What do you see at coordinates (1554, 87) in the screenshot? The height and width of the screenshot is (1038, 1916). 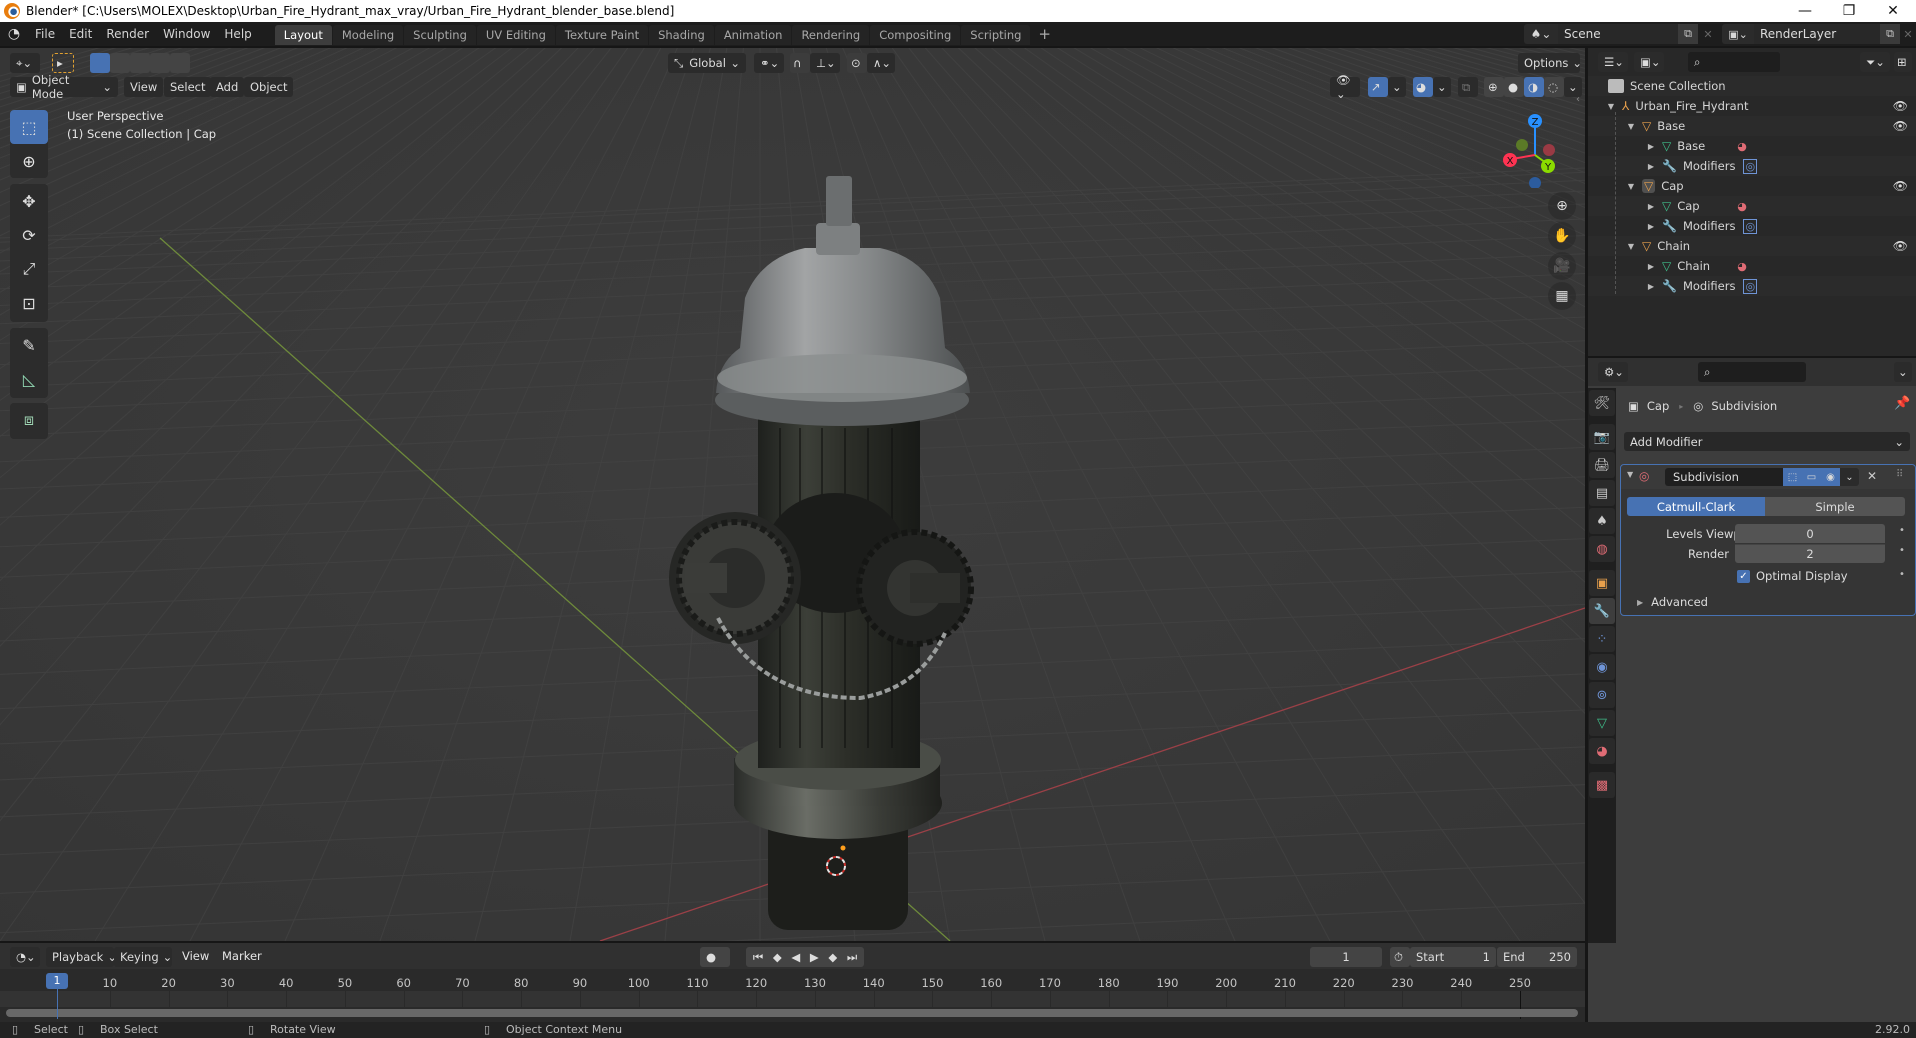 I see `shading-rendered-button: ◌` at bounding box center [1554, 87].